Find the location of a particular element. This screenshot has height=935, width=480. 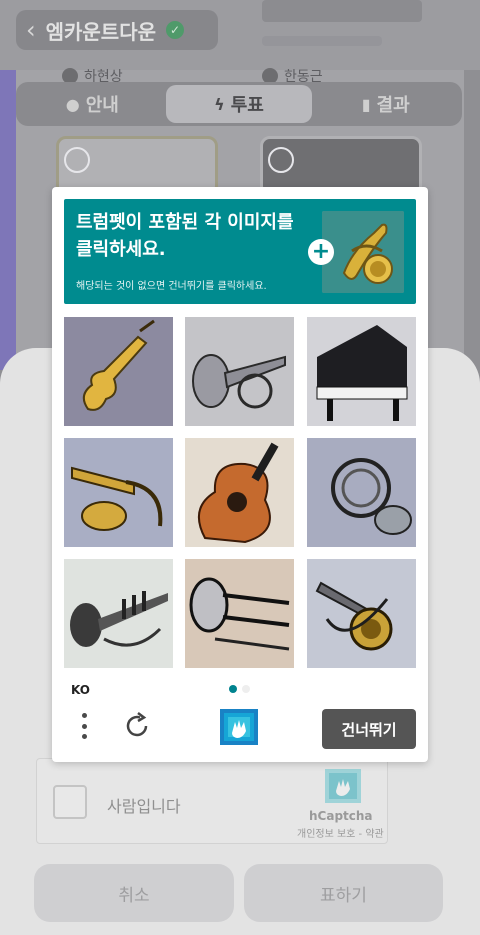

tab-bar: ● 안내 ϟ 투표 ▮ 결과 is located at coordinates (239, 104).